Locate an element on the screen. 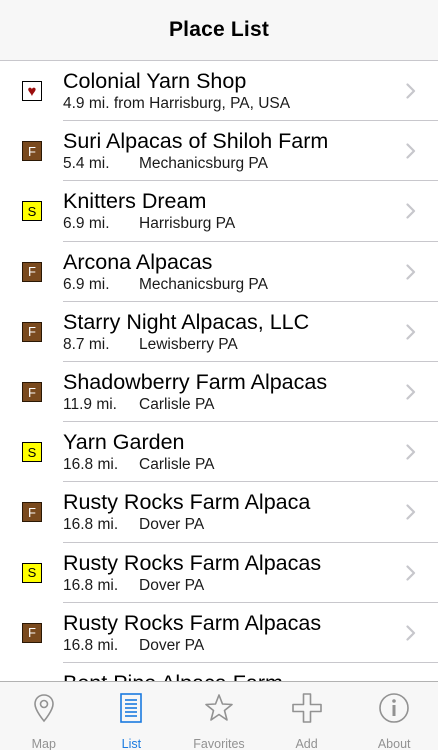  place-row: F Rusty Rocks Farm Alpaca 16.8 mi. Dover PA is located at coordinates (219, 512).